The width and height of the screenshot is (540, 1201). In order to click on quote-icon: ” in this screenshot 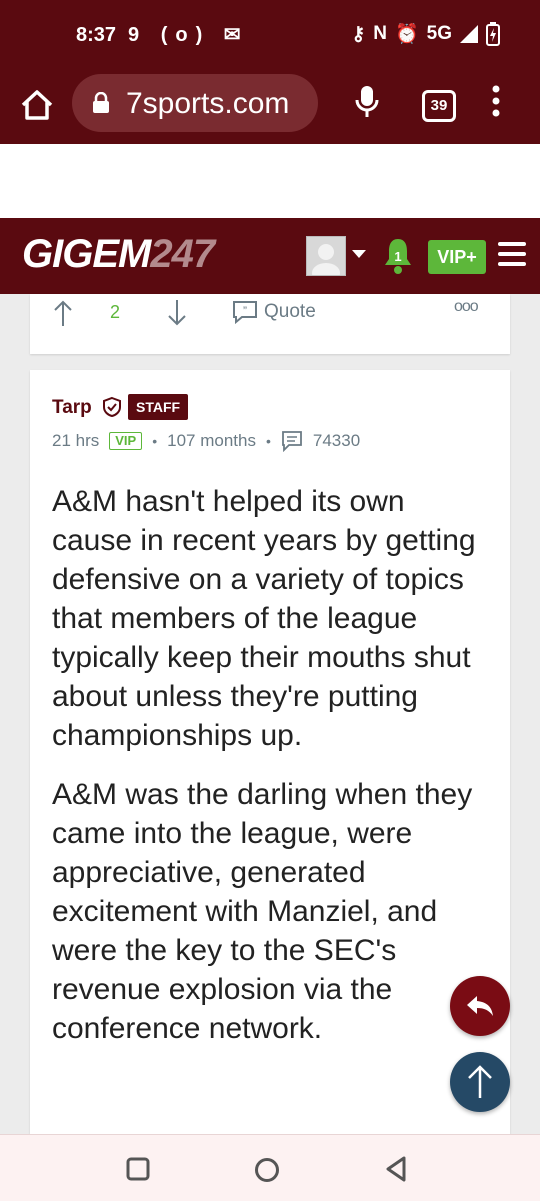, I will do `click(245, 312)`.